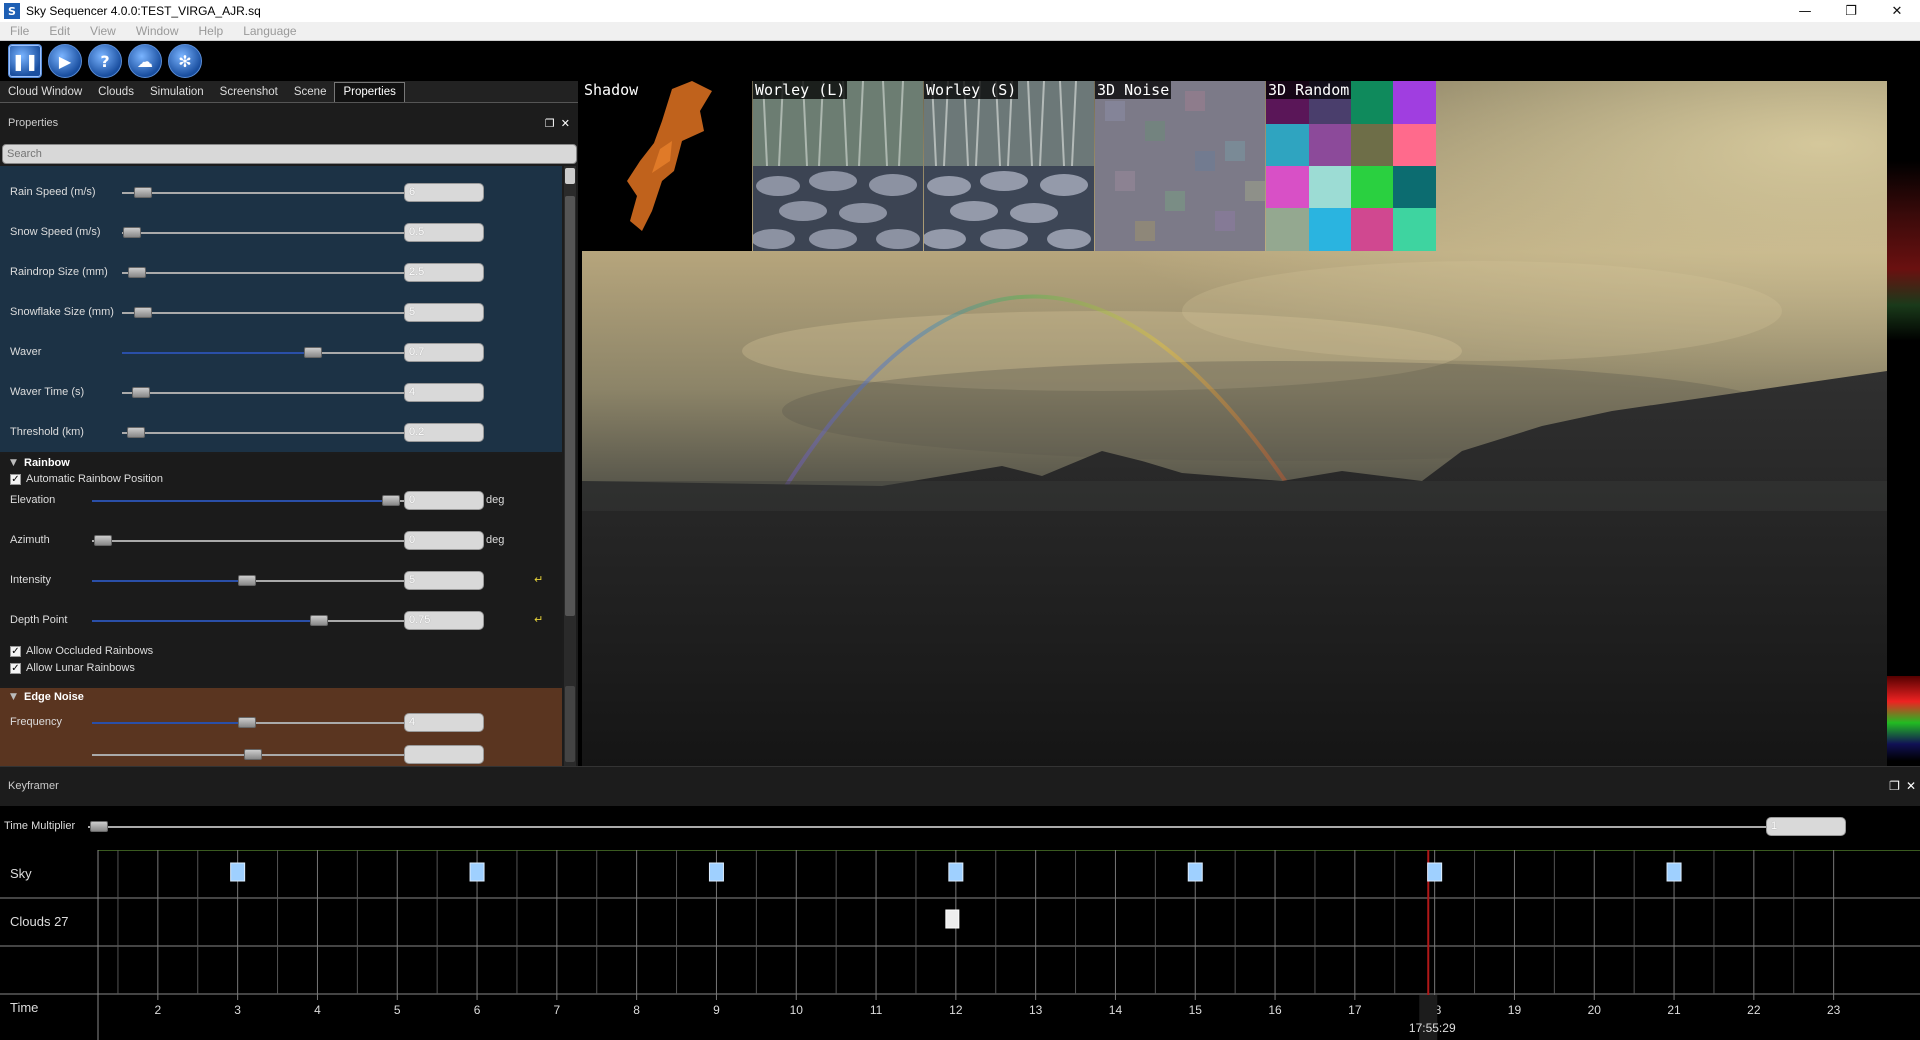 Image resolution: width=1920 pixels, height=1040 pixels. What do you see at coordinates (211, 31) in the screenshot?
I see `menu-help: Help` at bounding box center [211, 31].